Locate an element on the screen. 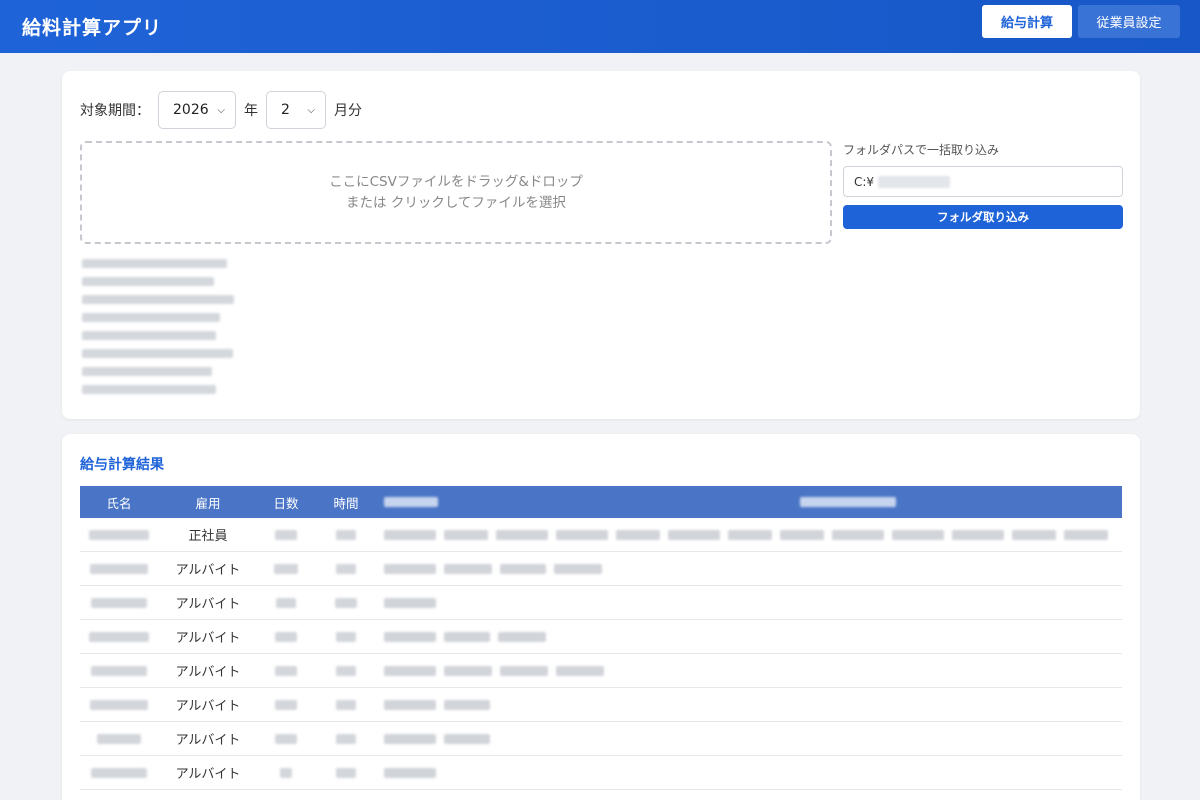 The image size is (1200, 800). dropzone-text-line1: ここにCSVファイルをドラッグ&ドロップ is located at coordinates (456, 181).